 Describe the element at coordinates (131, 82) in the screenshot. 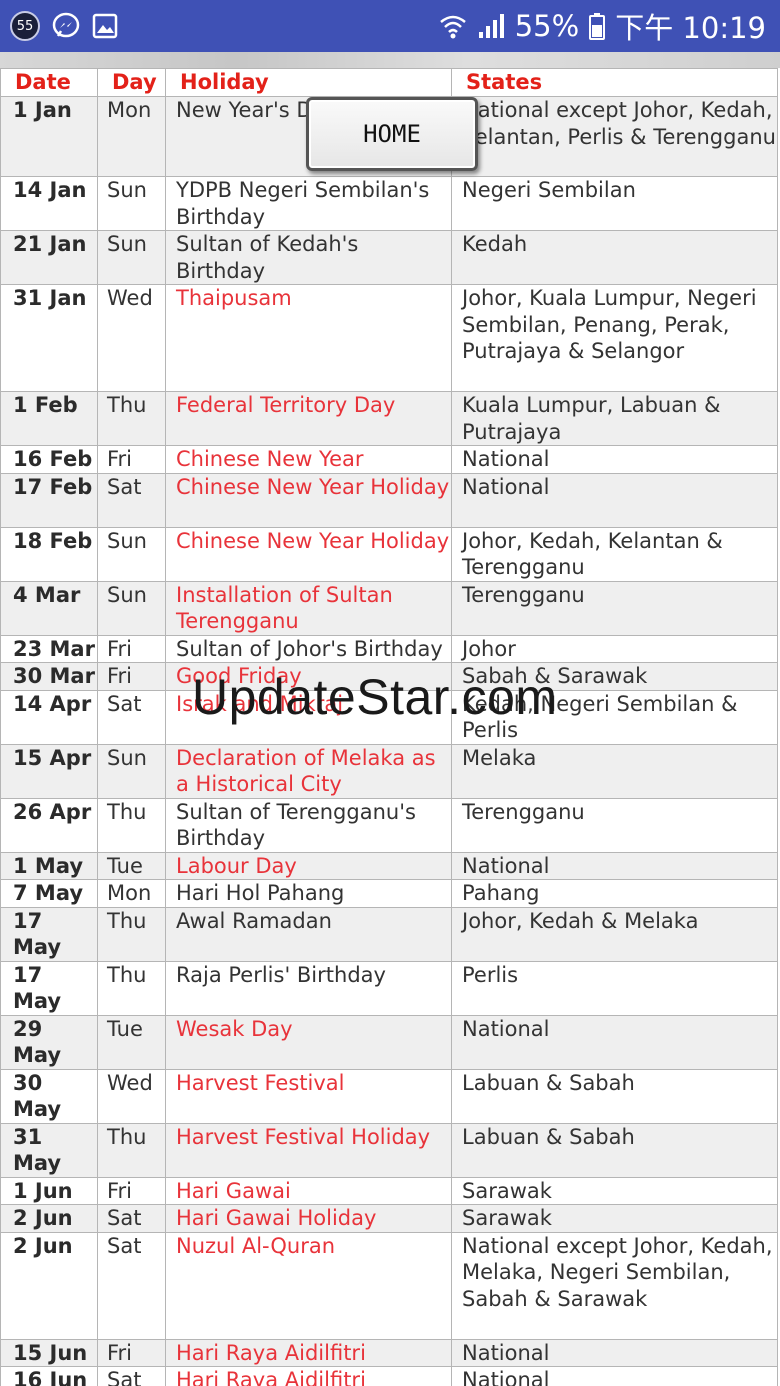

I see `column-header-day: Day` at that location.